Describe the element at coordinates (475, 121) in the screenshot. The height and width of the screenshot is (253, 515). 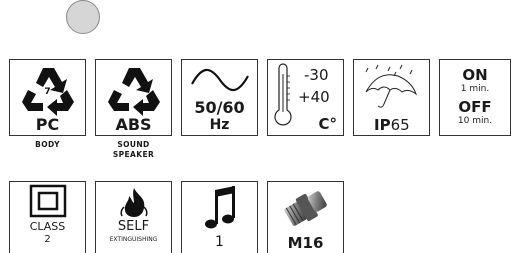
I see `off-time: 10 min.` at that location.